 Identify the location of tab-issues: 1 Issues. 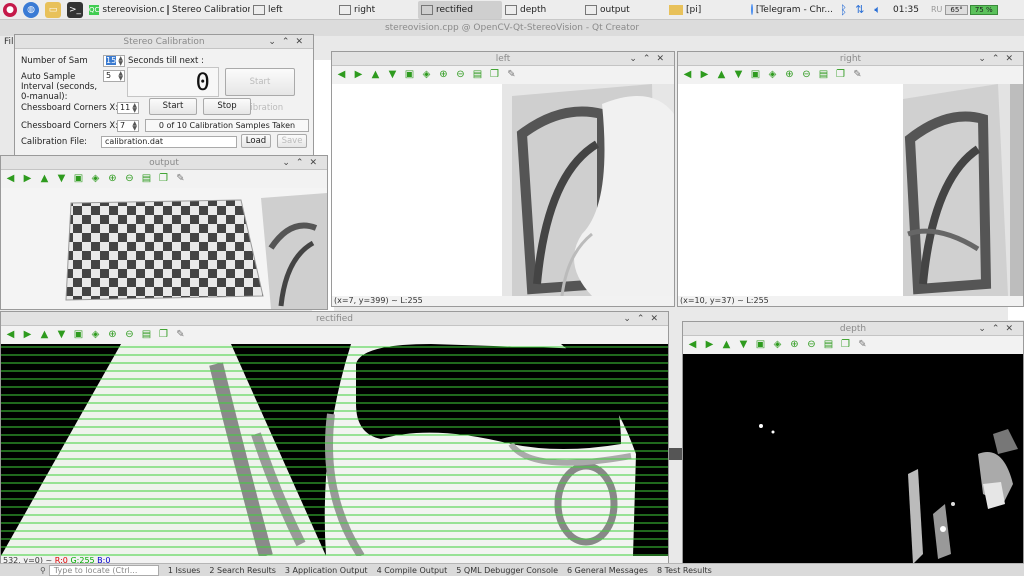
(184, 570).